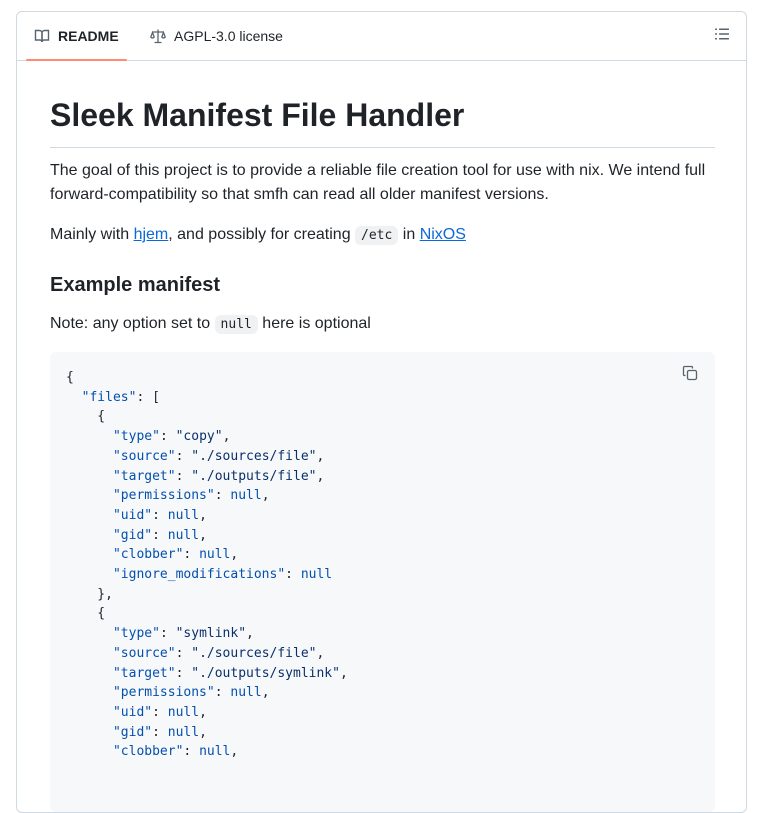  Describe the element at coordinates (381, 36) in the screenshot. I see `readme-tabbar: README AGPL-3.0 license` at that location.